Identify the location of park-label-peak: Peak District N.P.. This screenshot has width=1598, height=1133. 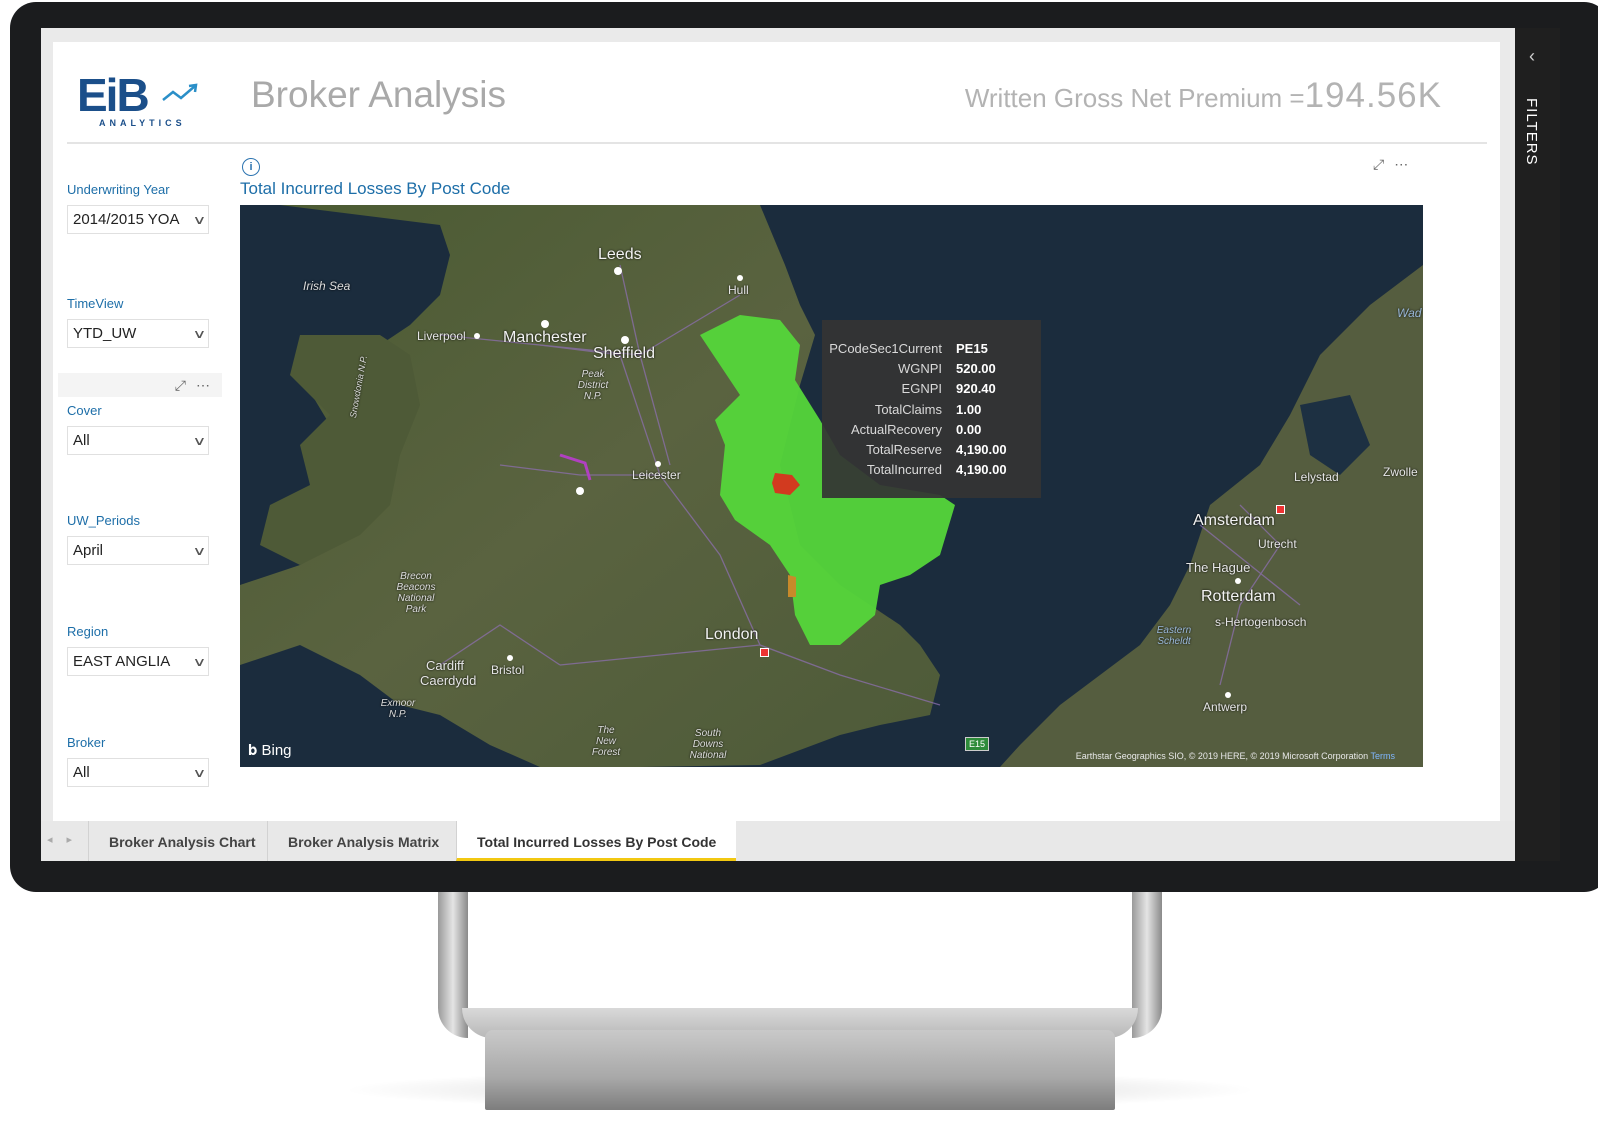
(593, 385).